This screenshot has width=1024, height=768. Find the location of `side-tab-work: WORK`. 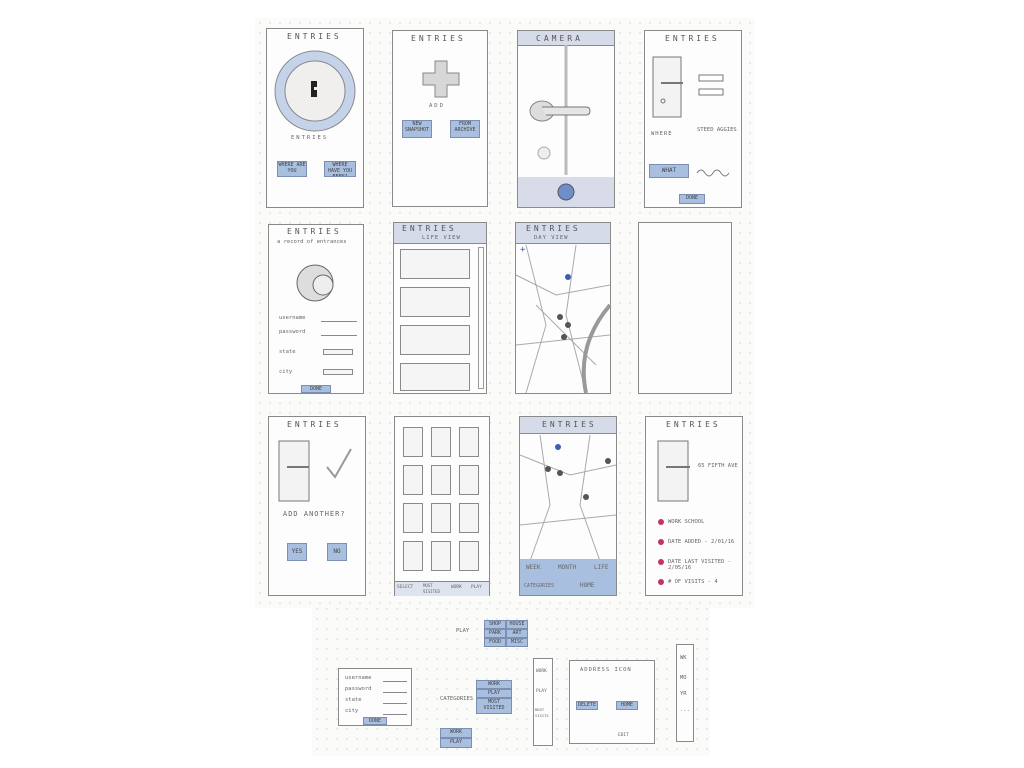

side-tab-work: WORK is located at coordinates (541, 672).